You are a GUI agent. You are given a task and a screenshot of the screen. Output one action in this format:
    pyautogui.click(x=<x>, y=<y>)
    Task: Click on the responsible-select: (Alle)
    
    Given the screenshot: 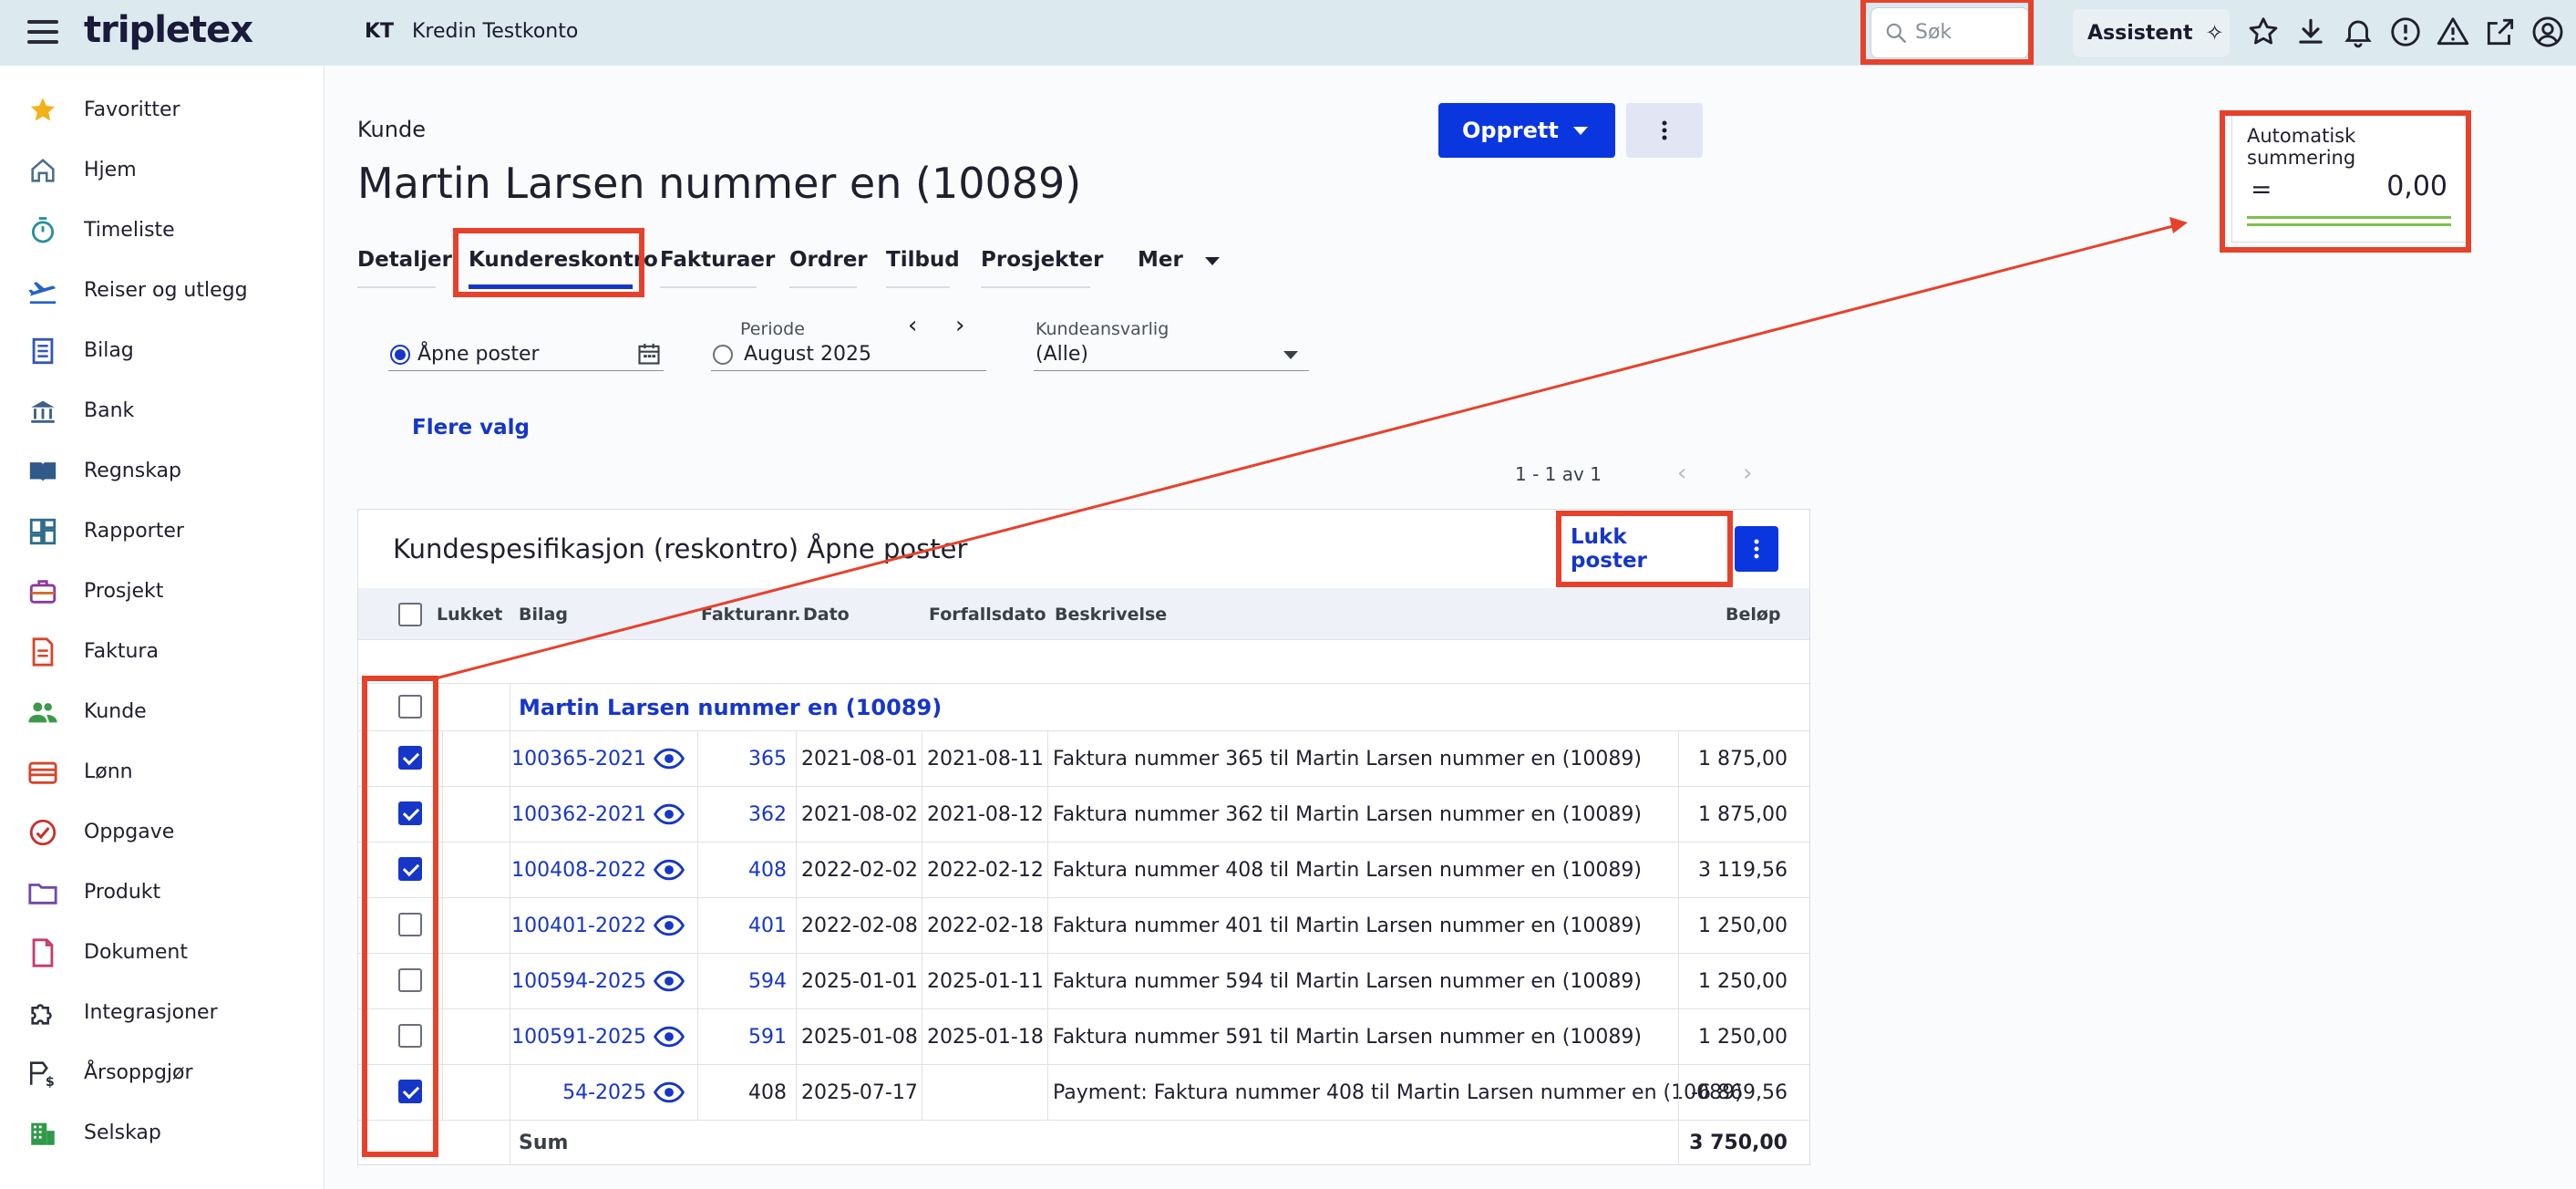 What is the action you would take?
    pyautogui.click(x=1062, y=354)
    